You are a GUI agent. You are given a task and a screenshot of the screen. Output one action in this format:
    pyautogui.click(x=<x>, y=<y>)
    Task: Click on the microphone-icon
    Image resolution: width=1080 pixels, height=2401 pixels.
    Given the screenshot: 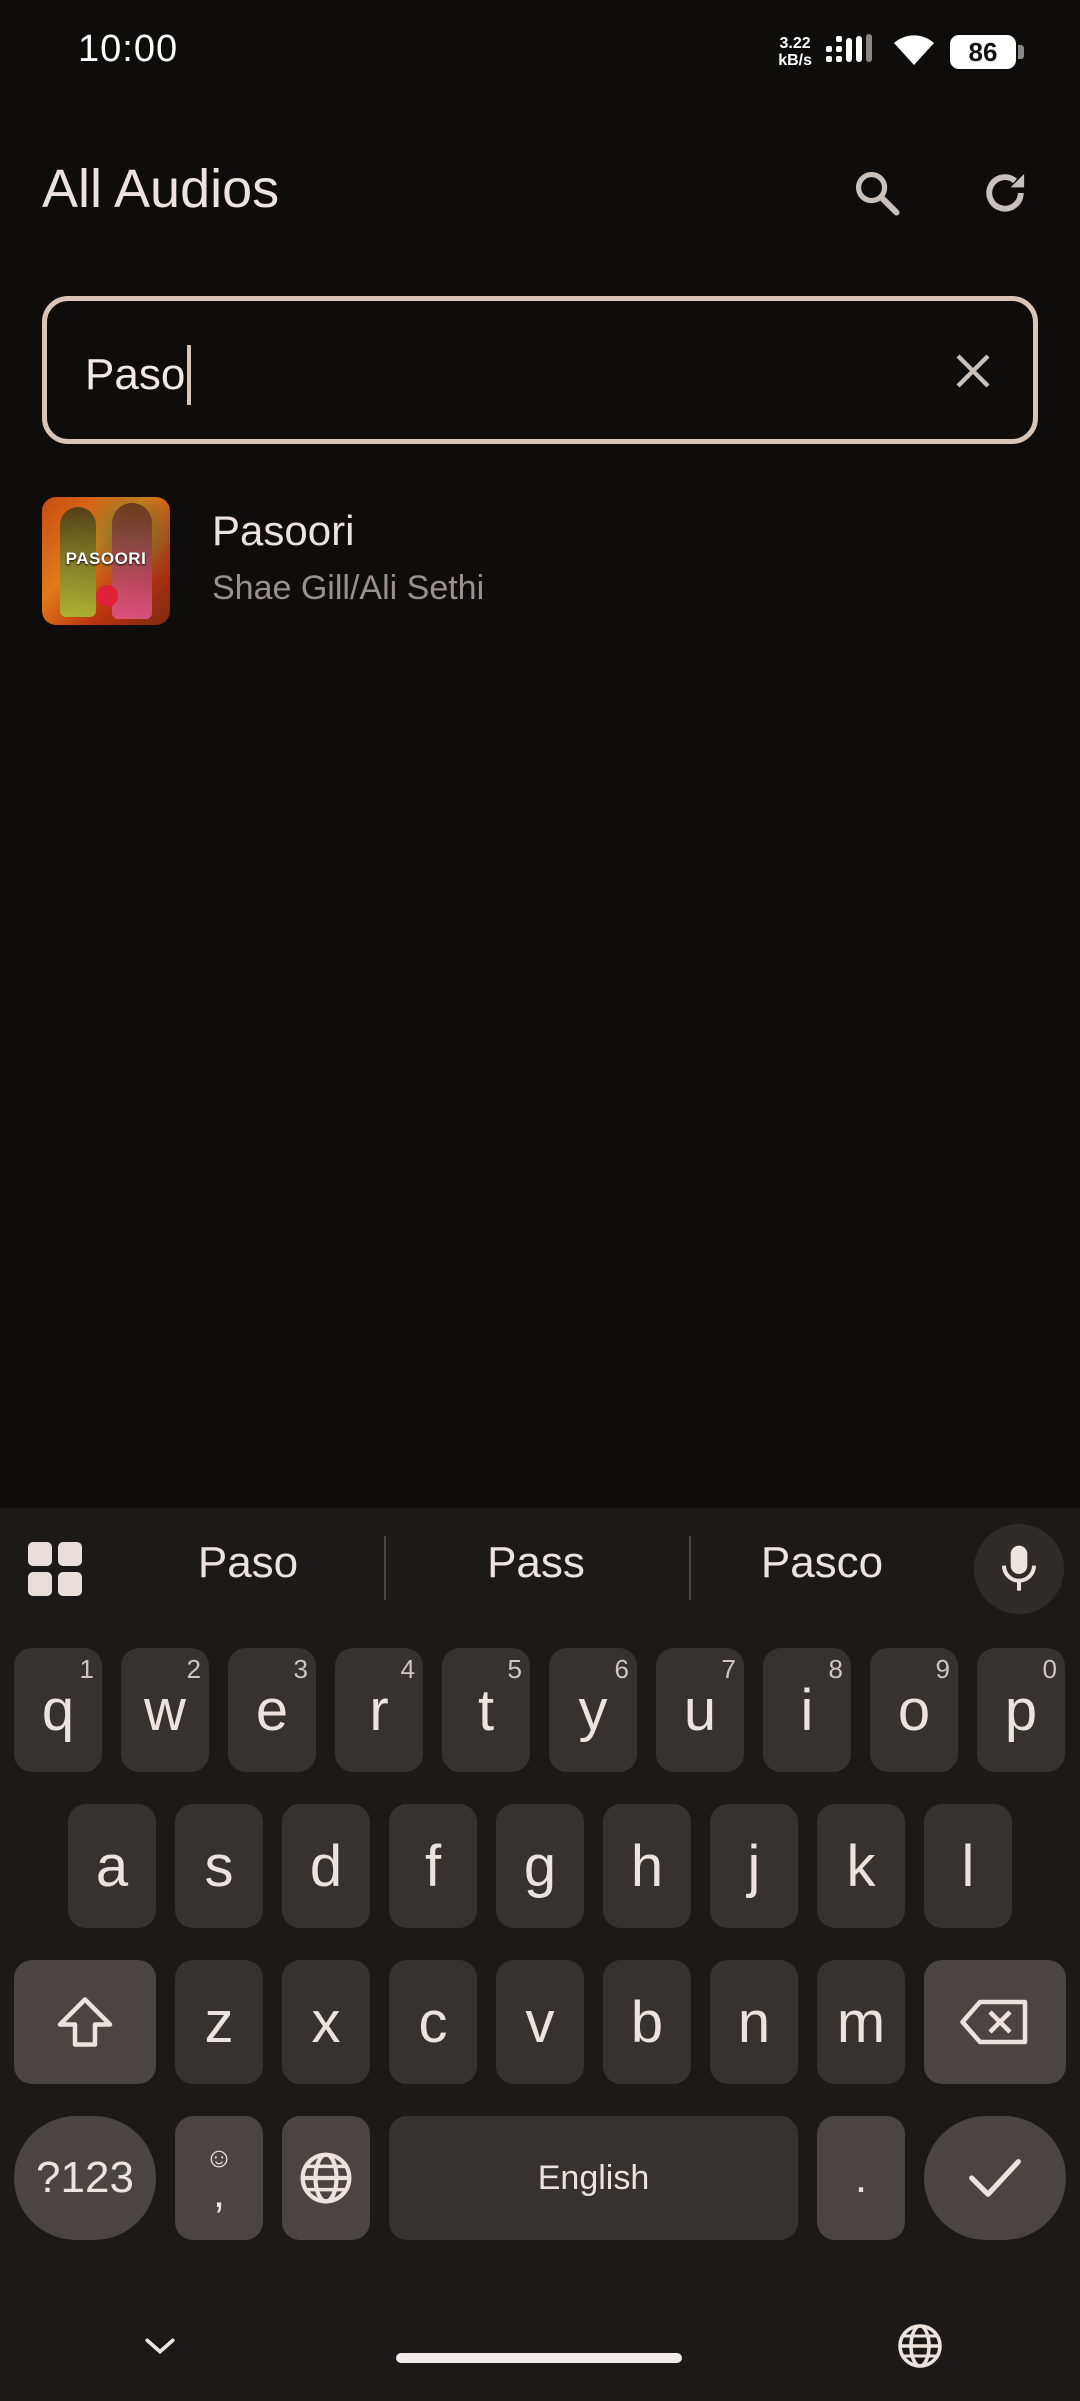 What is the action you would take?
    pyautogui.click(x=1019, y=1568)
    